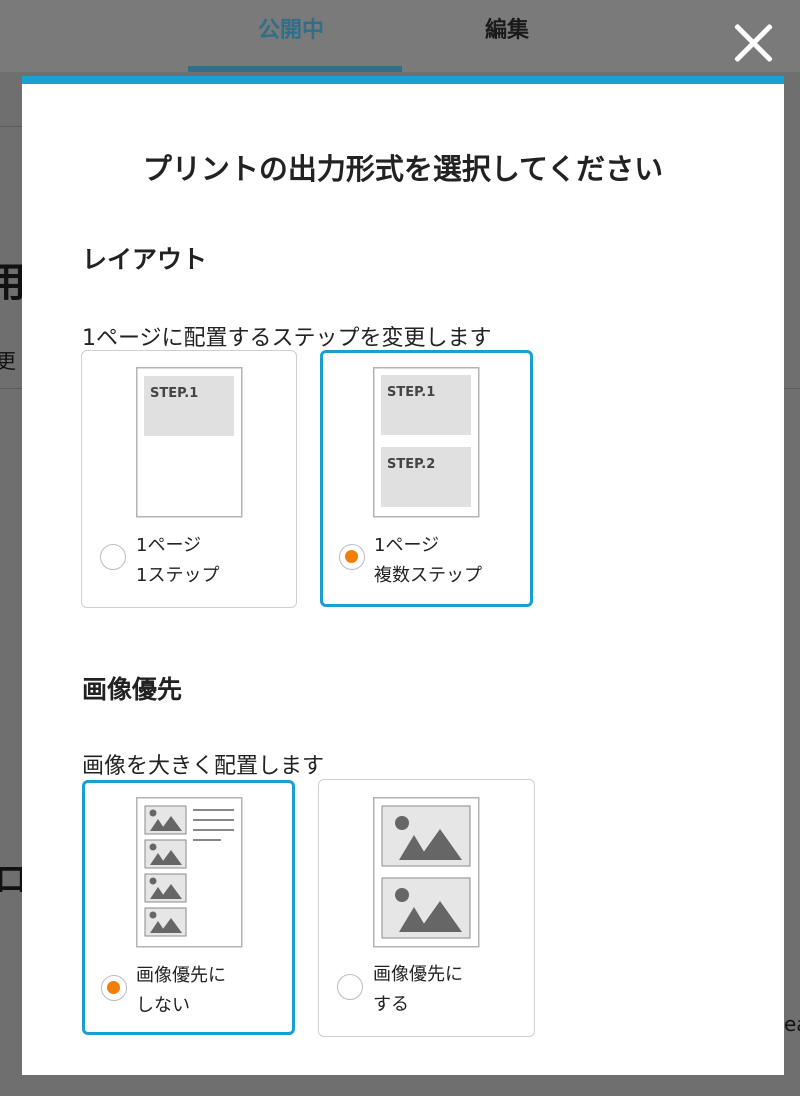 The height and width of the screenshot is (1096, 800). I want to click on tab-bar: 公開中 編集, so click(400, 36).